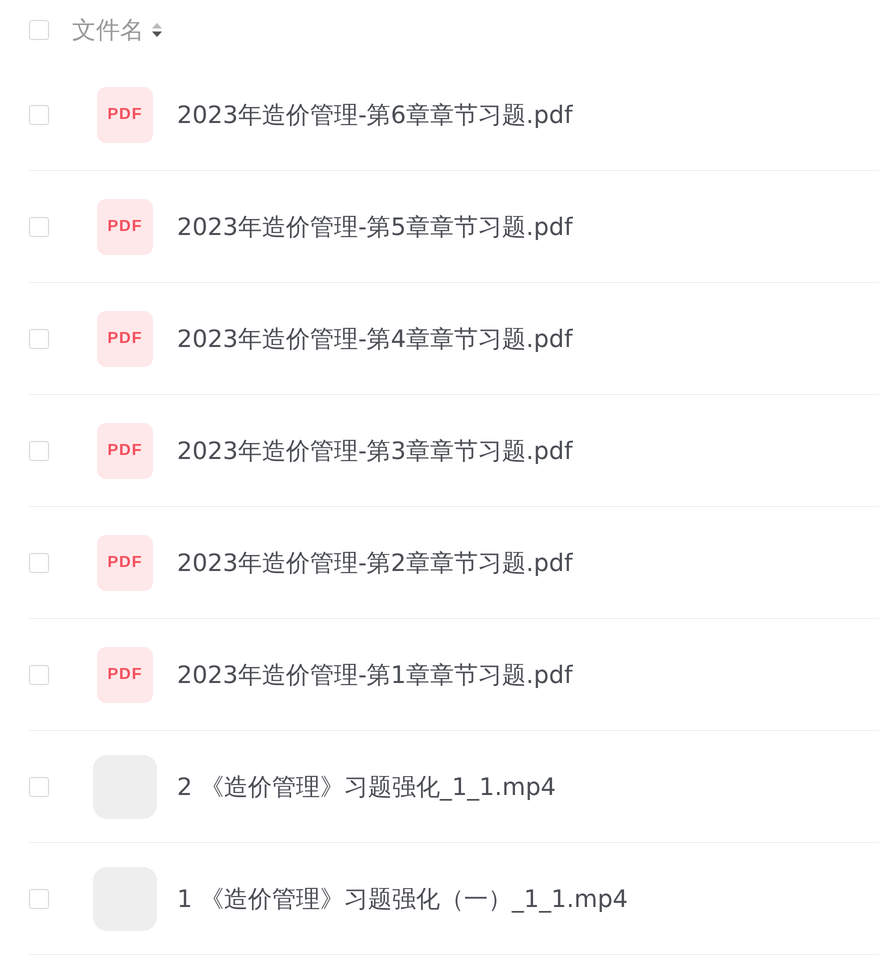 The image size is (879, 956). Describe the element at coordinates (157, 30) in the screenshot. I see `sort-icon` at that location.